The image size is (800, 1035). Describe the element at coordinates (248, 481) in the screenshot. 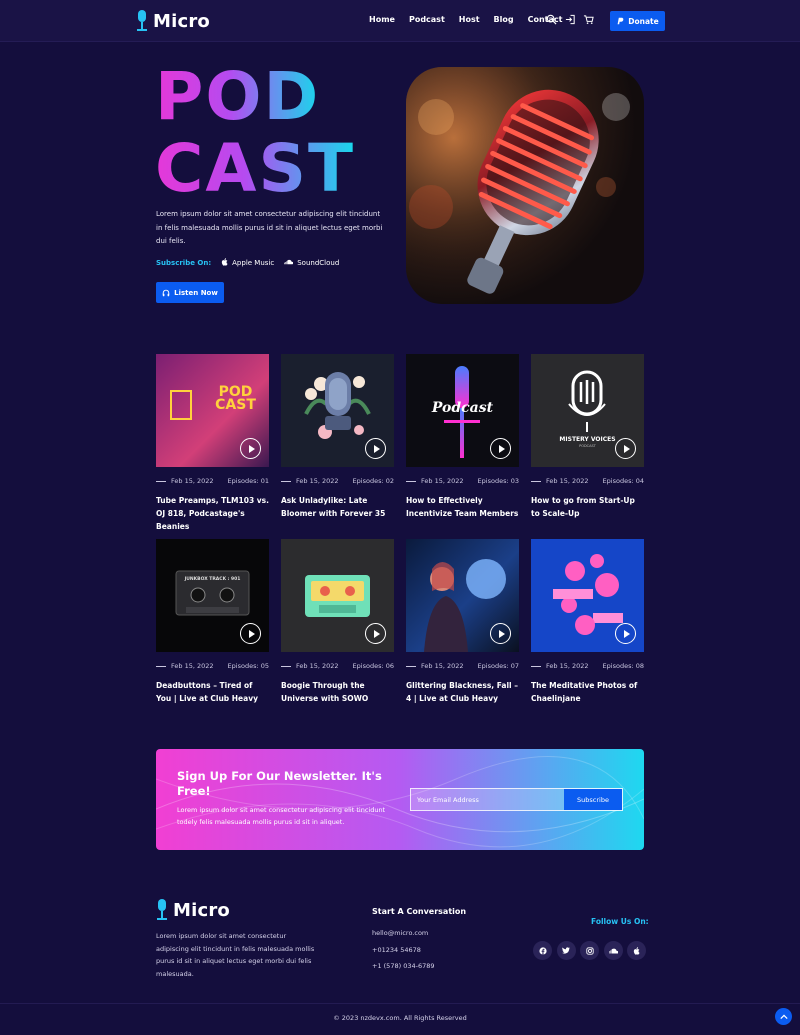

I see `episode-number: Episodes: 01` at that location.